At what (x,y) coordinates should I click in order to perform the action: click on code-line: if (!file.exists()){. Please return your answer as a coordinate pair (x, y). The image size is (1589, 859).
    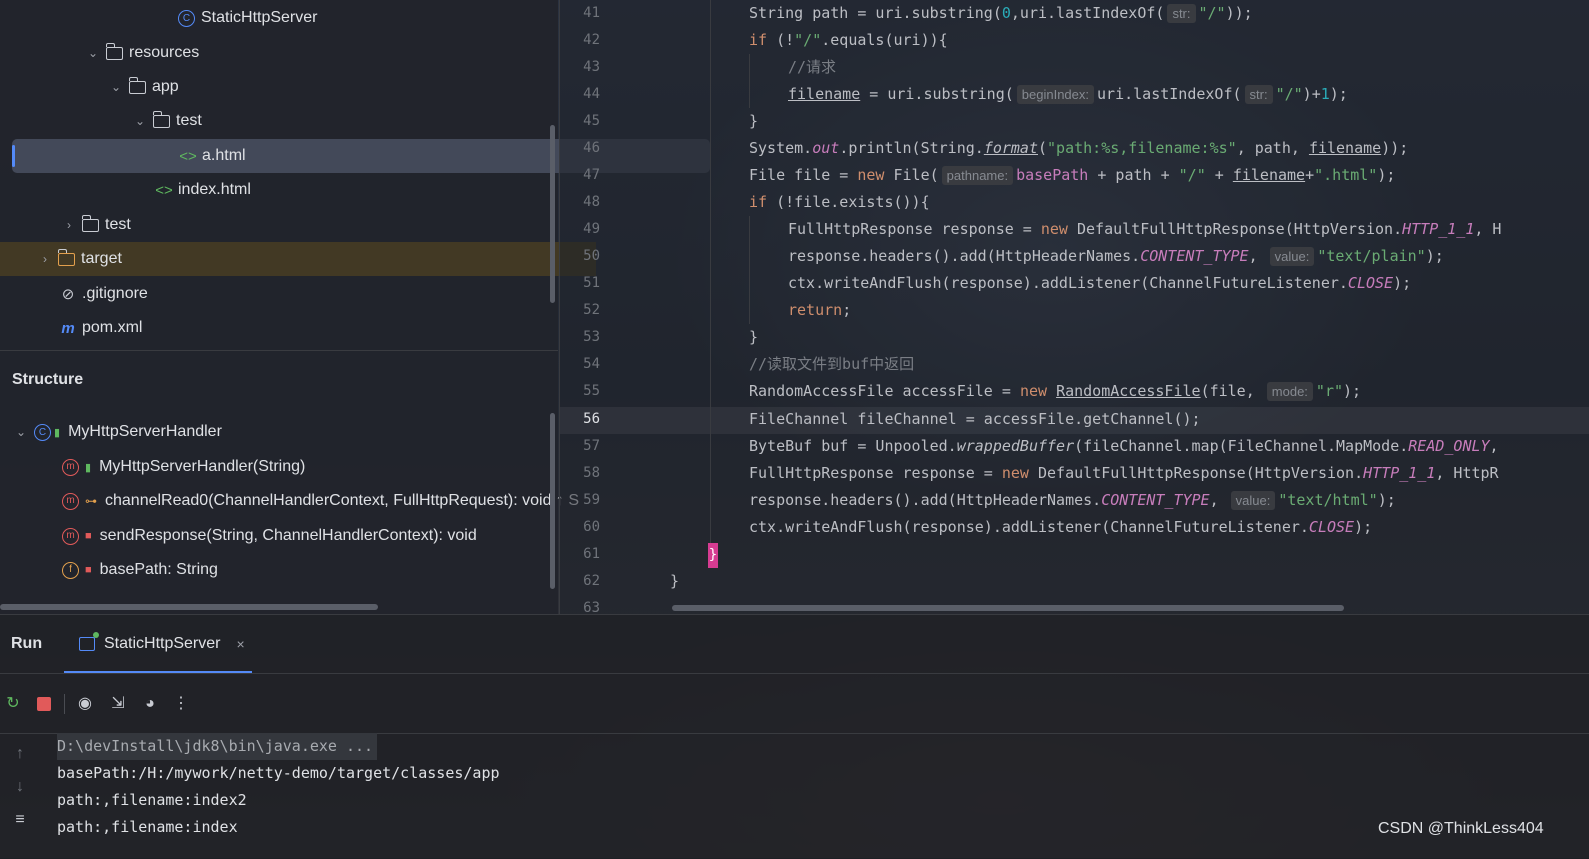
    Looking at the image, I should click on (839, 202).